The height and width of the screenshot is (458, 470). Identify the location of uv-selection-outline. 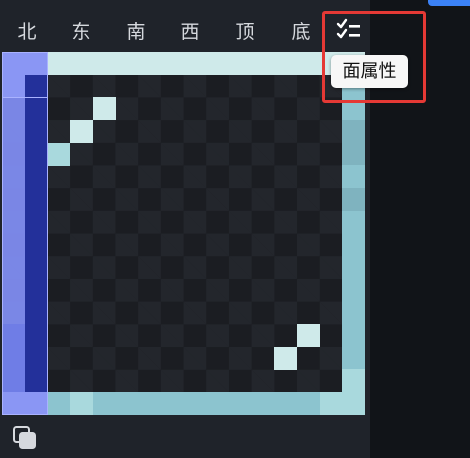
(25, 233).